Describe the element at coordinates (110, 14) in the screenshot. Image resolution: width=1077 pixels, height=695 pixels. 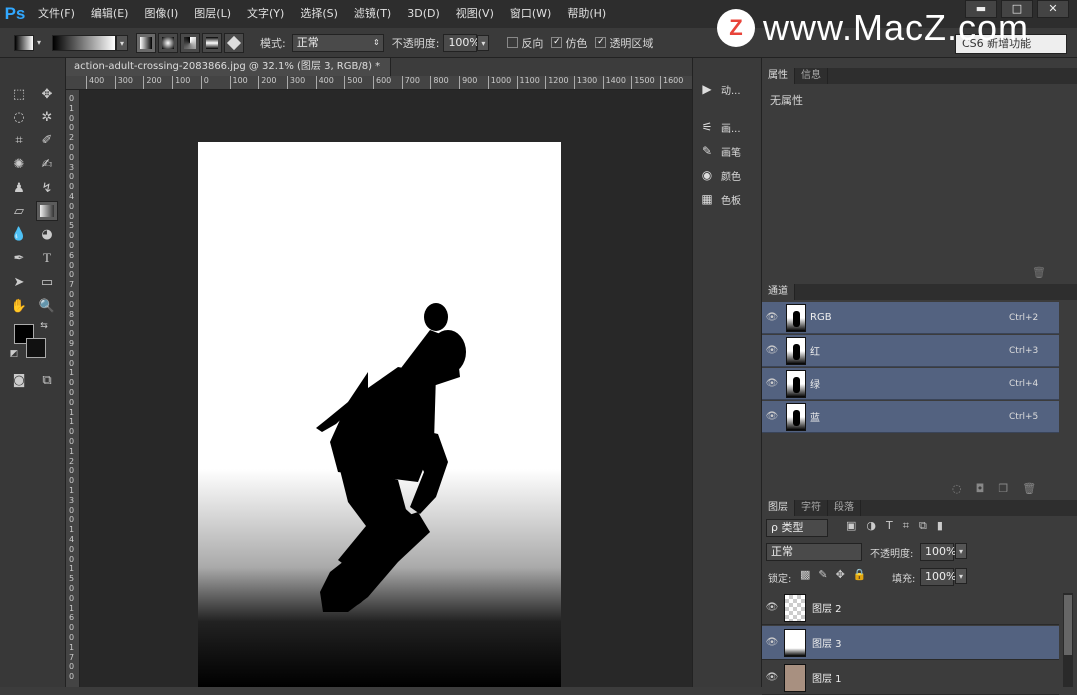
I see `menu-edit: 编辑(E)` at that location.